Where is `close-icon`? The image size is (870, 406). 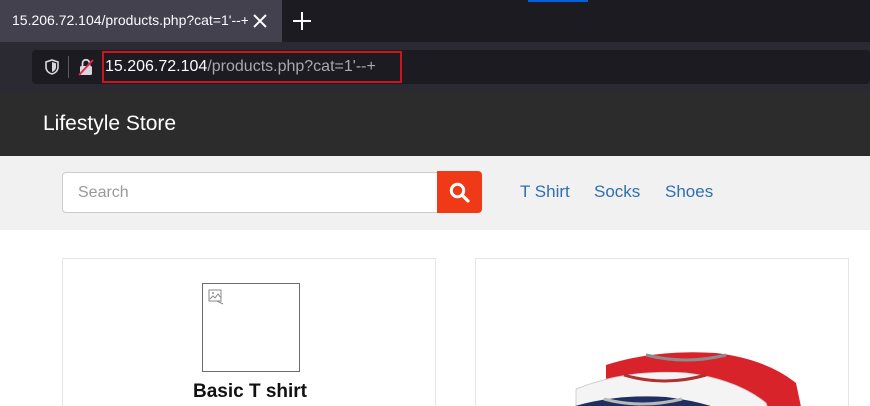
close-icon is located at coordinates (260, 21).